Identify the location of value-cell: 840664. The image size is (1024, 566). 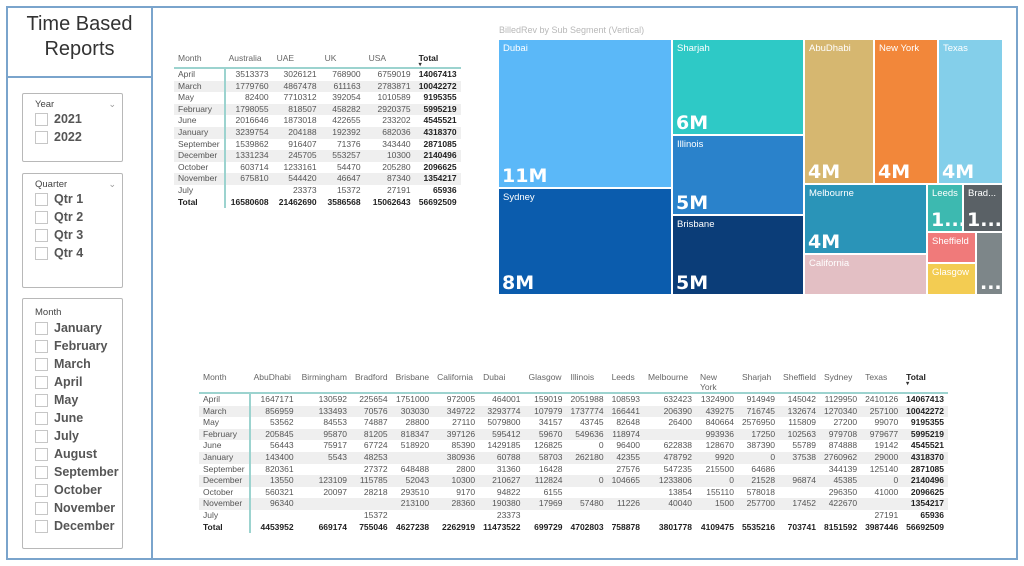
(719, 422).